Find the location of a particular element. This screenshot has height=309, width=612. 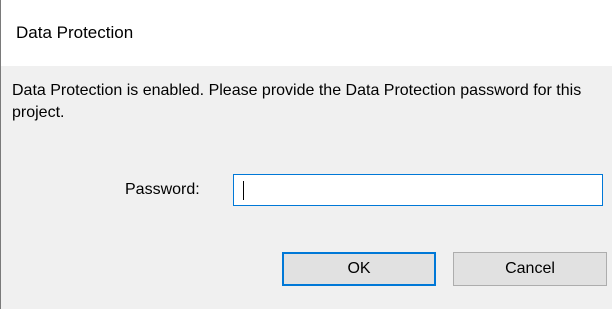

password-label: Password: is located at coordinates (162, 189).